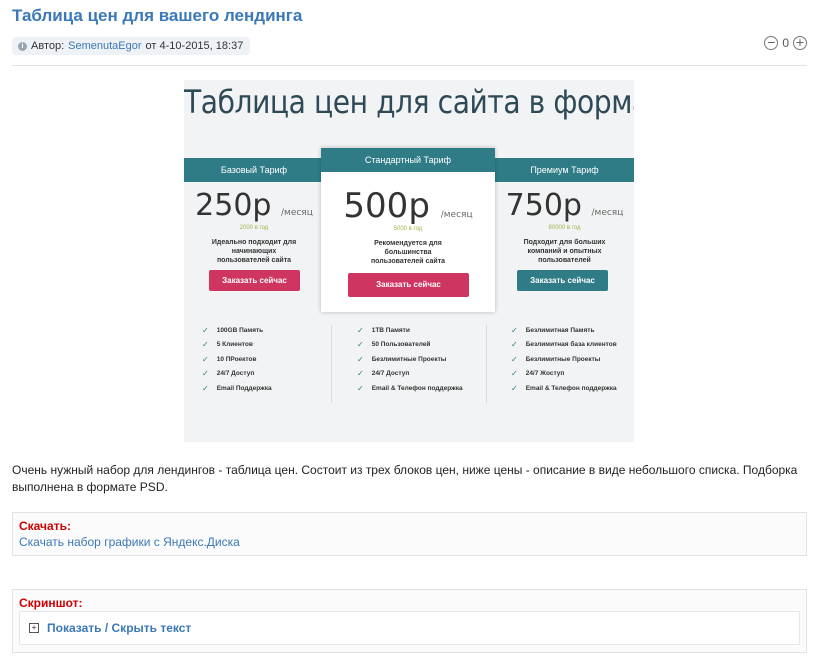 The height and width of the screenshot is (663, 821). Describe the element at coordinates (408, 160) in the screenshot. I see `plan-name: Стандартный Тариф` at that location.